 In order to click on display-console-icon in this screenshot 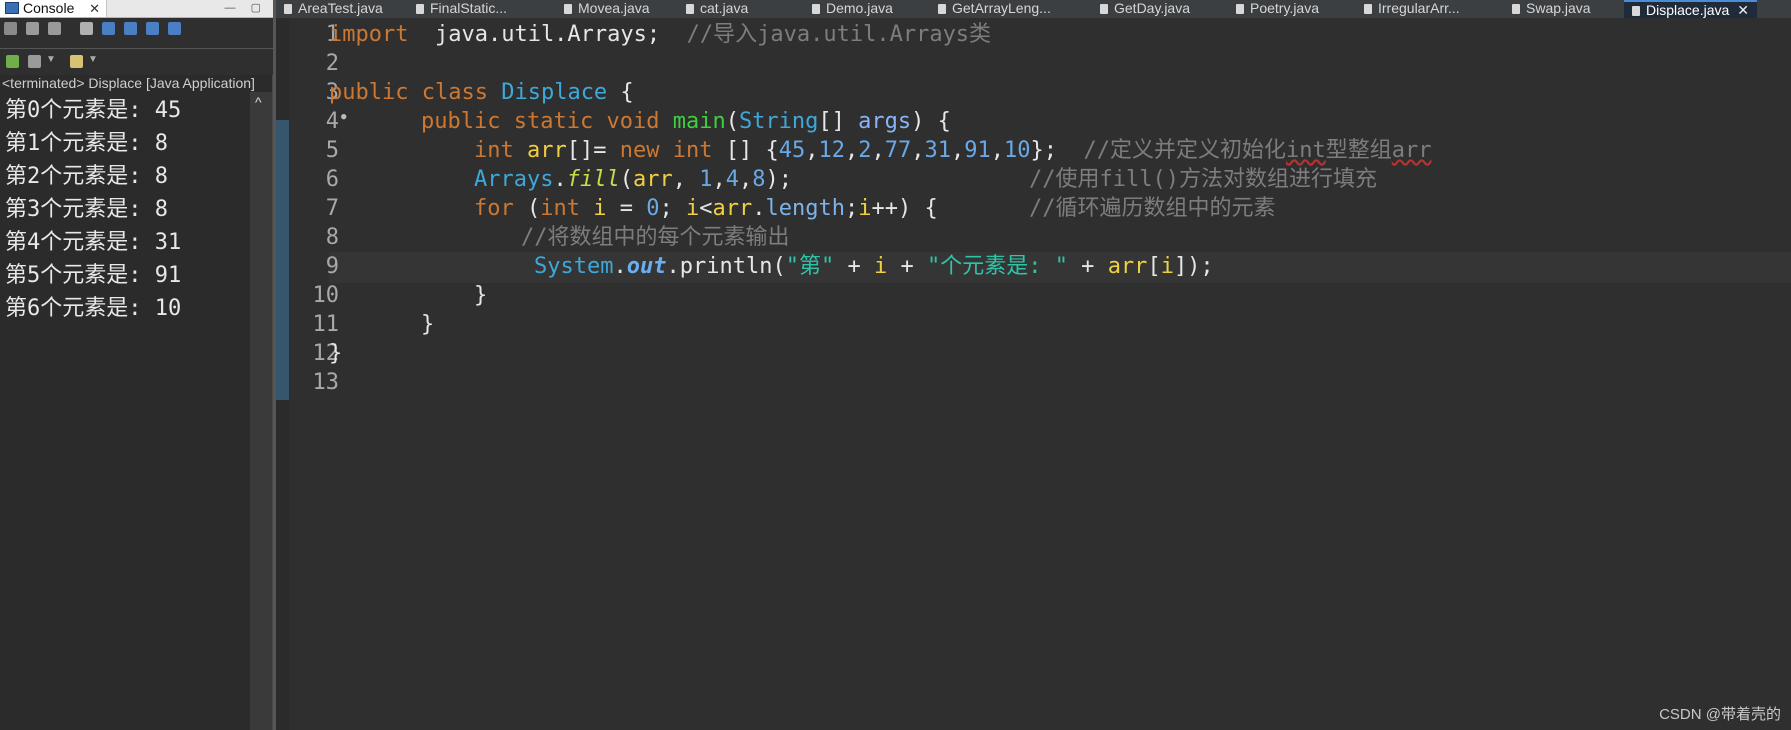, I will do `click(34, 61)`.